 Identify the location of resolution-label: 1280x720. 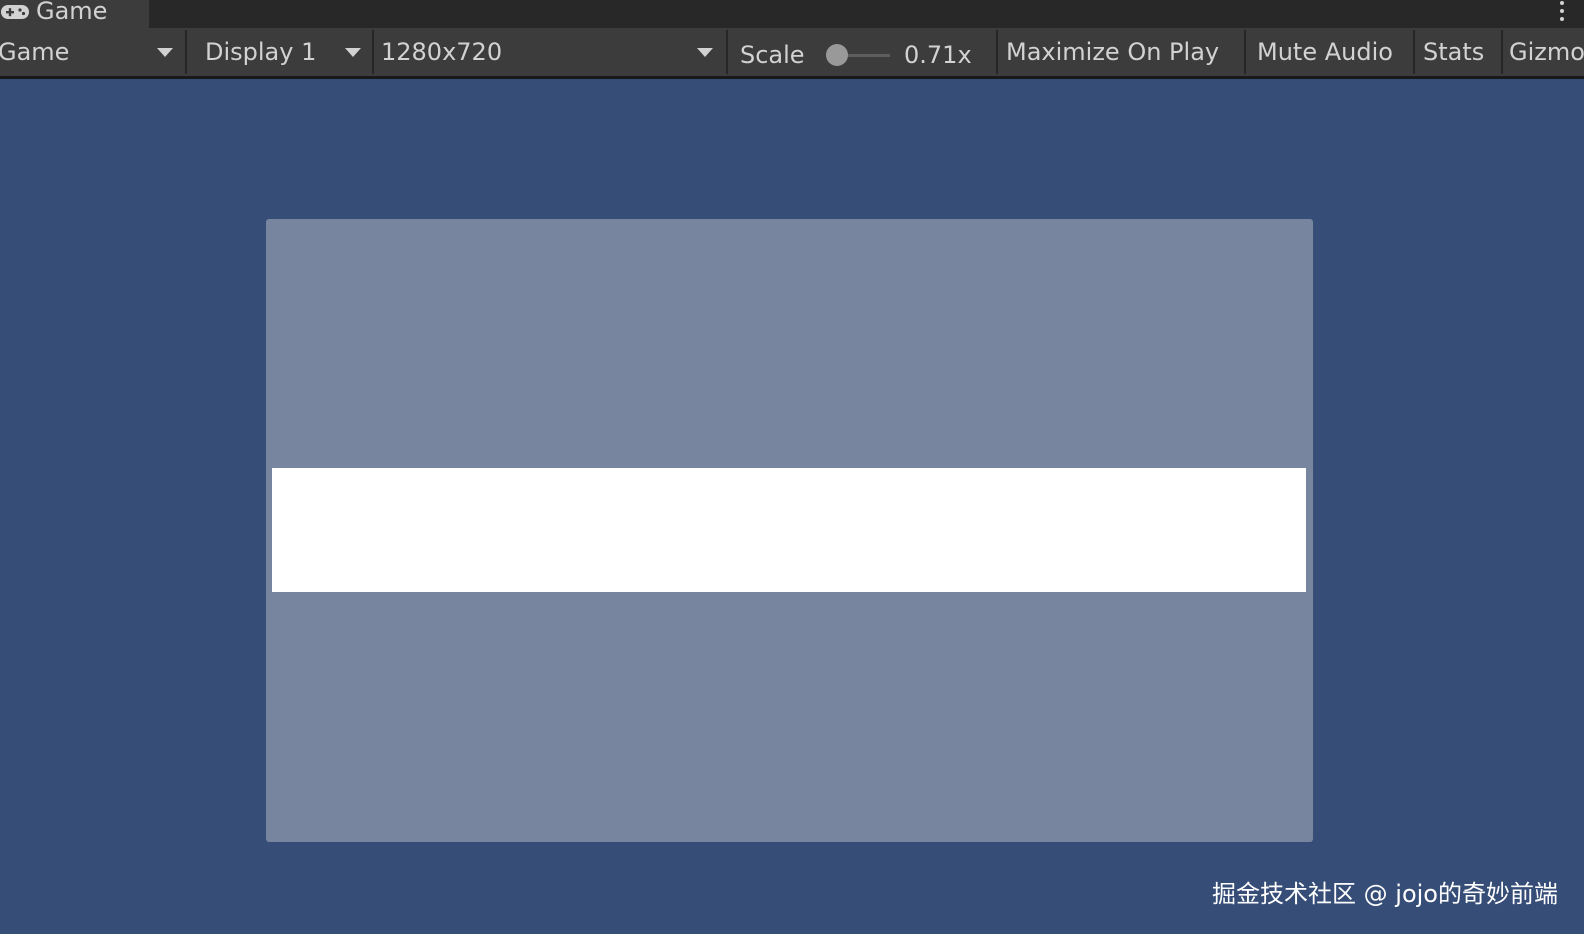
(442, 52).